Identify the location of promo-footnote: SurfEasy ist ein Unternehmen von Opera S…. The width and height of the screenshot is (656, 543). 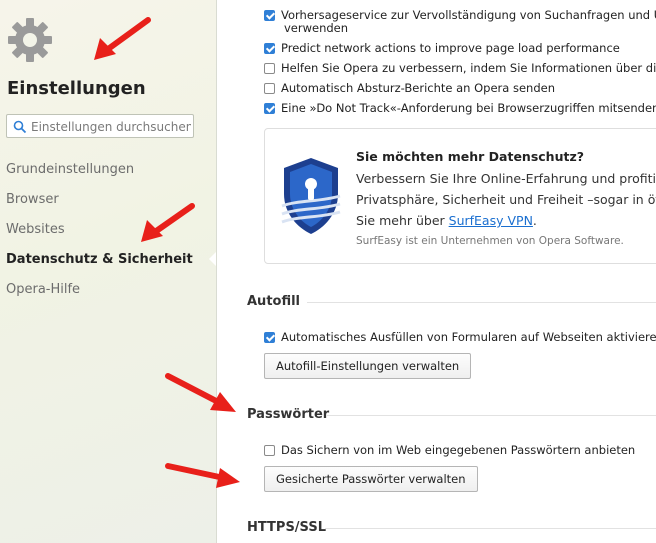
(490, 241).